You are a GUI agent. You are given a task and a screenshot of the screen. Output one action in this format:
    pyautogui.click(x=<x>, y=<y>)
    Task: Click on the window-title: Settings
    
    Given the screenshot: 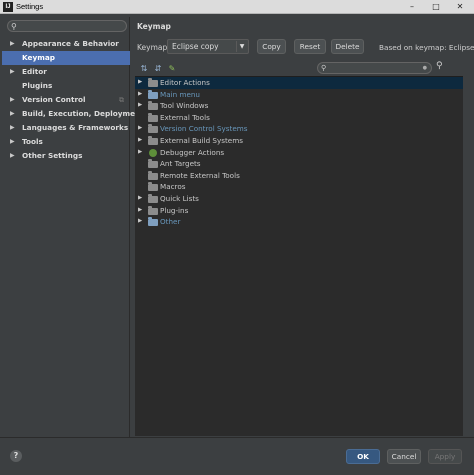 What is the action you would take?
    pyautogui.click(x=30, y=6)
    